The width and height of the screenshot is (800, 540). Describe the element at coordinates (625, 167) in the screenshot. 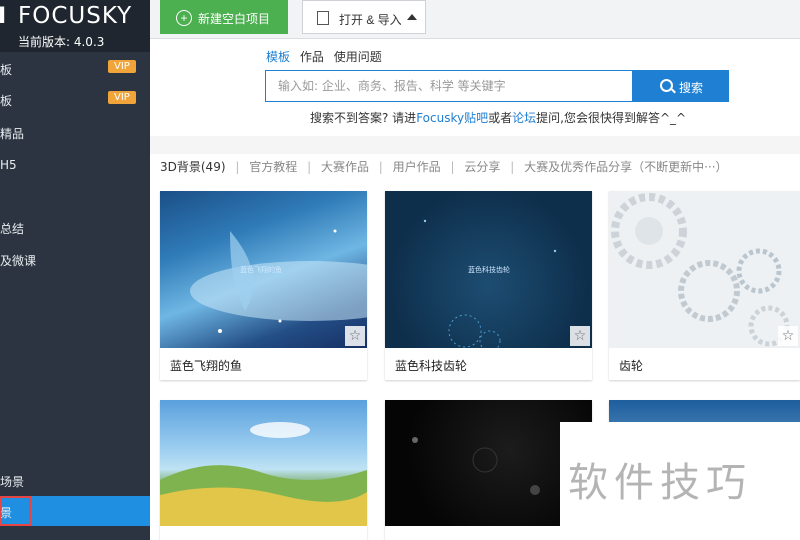

I see `category-contest-share: 大赛及优秀作品分享（不断更新中···）` at that location.